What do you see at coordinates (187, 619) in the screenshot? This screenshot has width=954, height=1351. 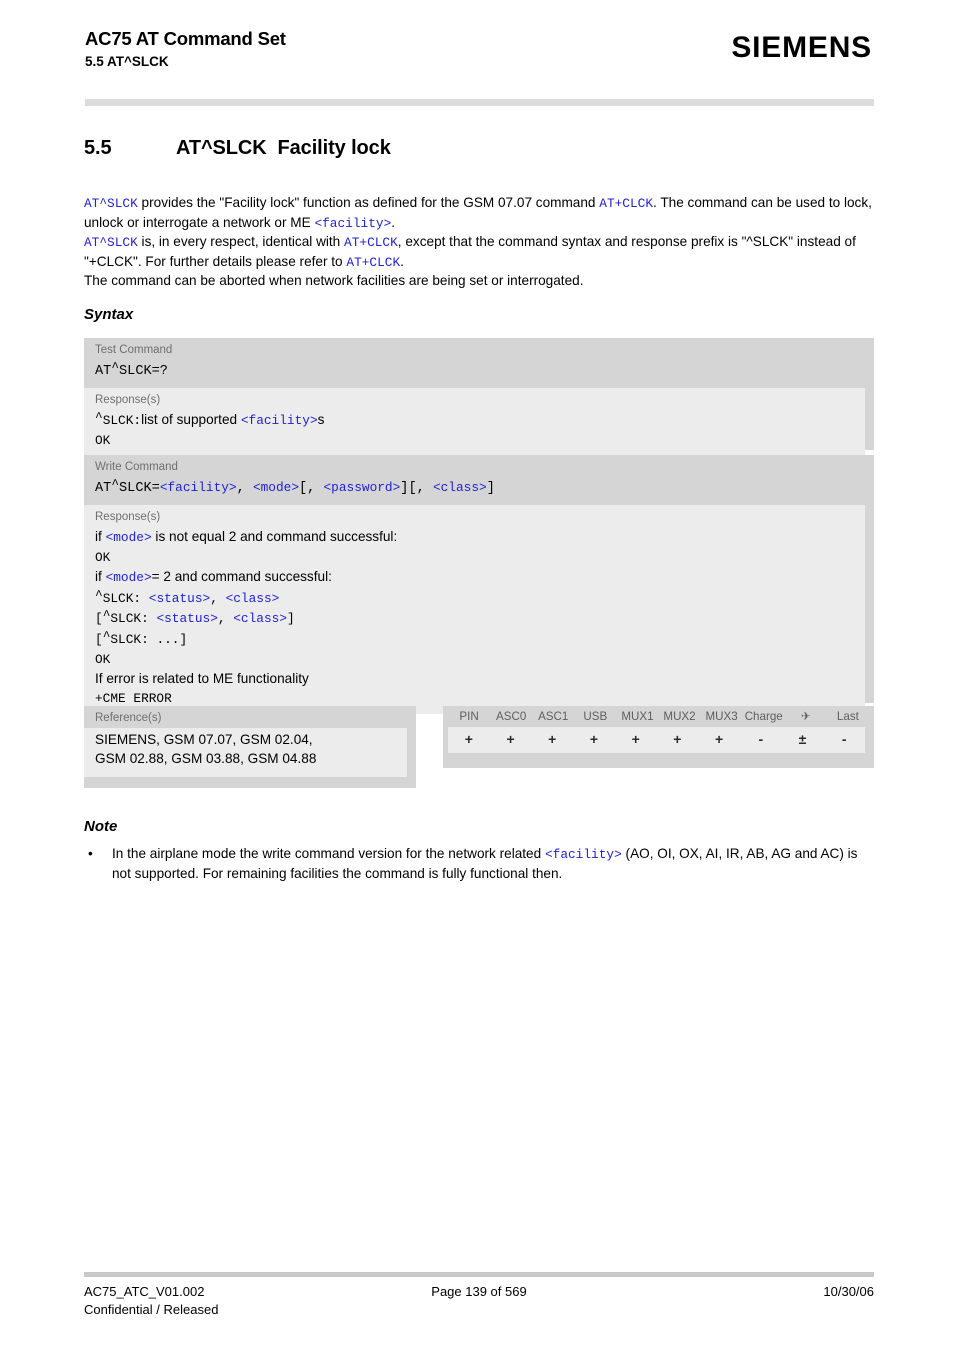 I see `wr5-param-status: <status>` at bounding box center [187, 619].